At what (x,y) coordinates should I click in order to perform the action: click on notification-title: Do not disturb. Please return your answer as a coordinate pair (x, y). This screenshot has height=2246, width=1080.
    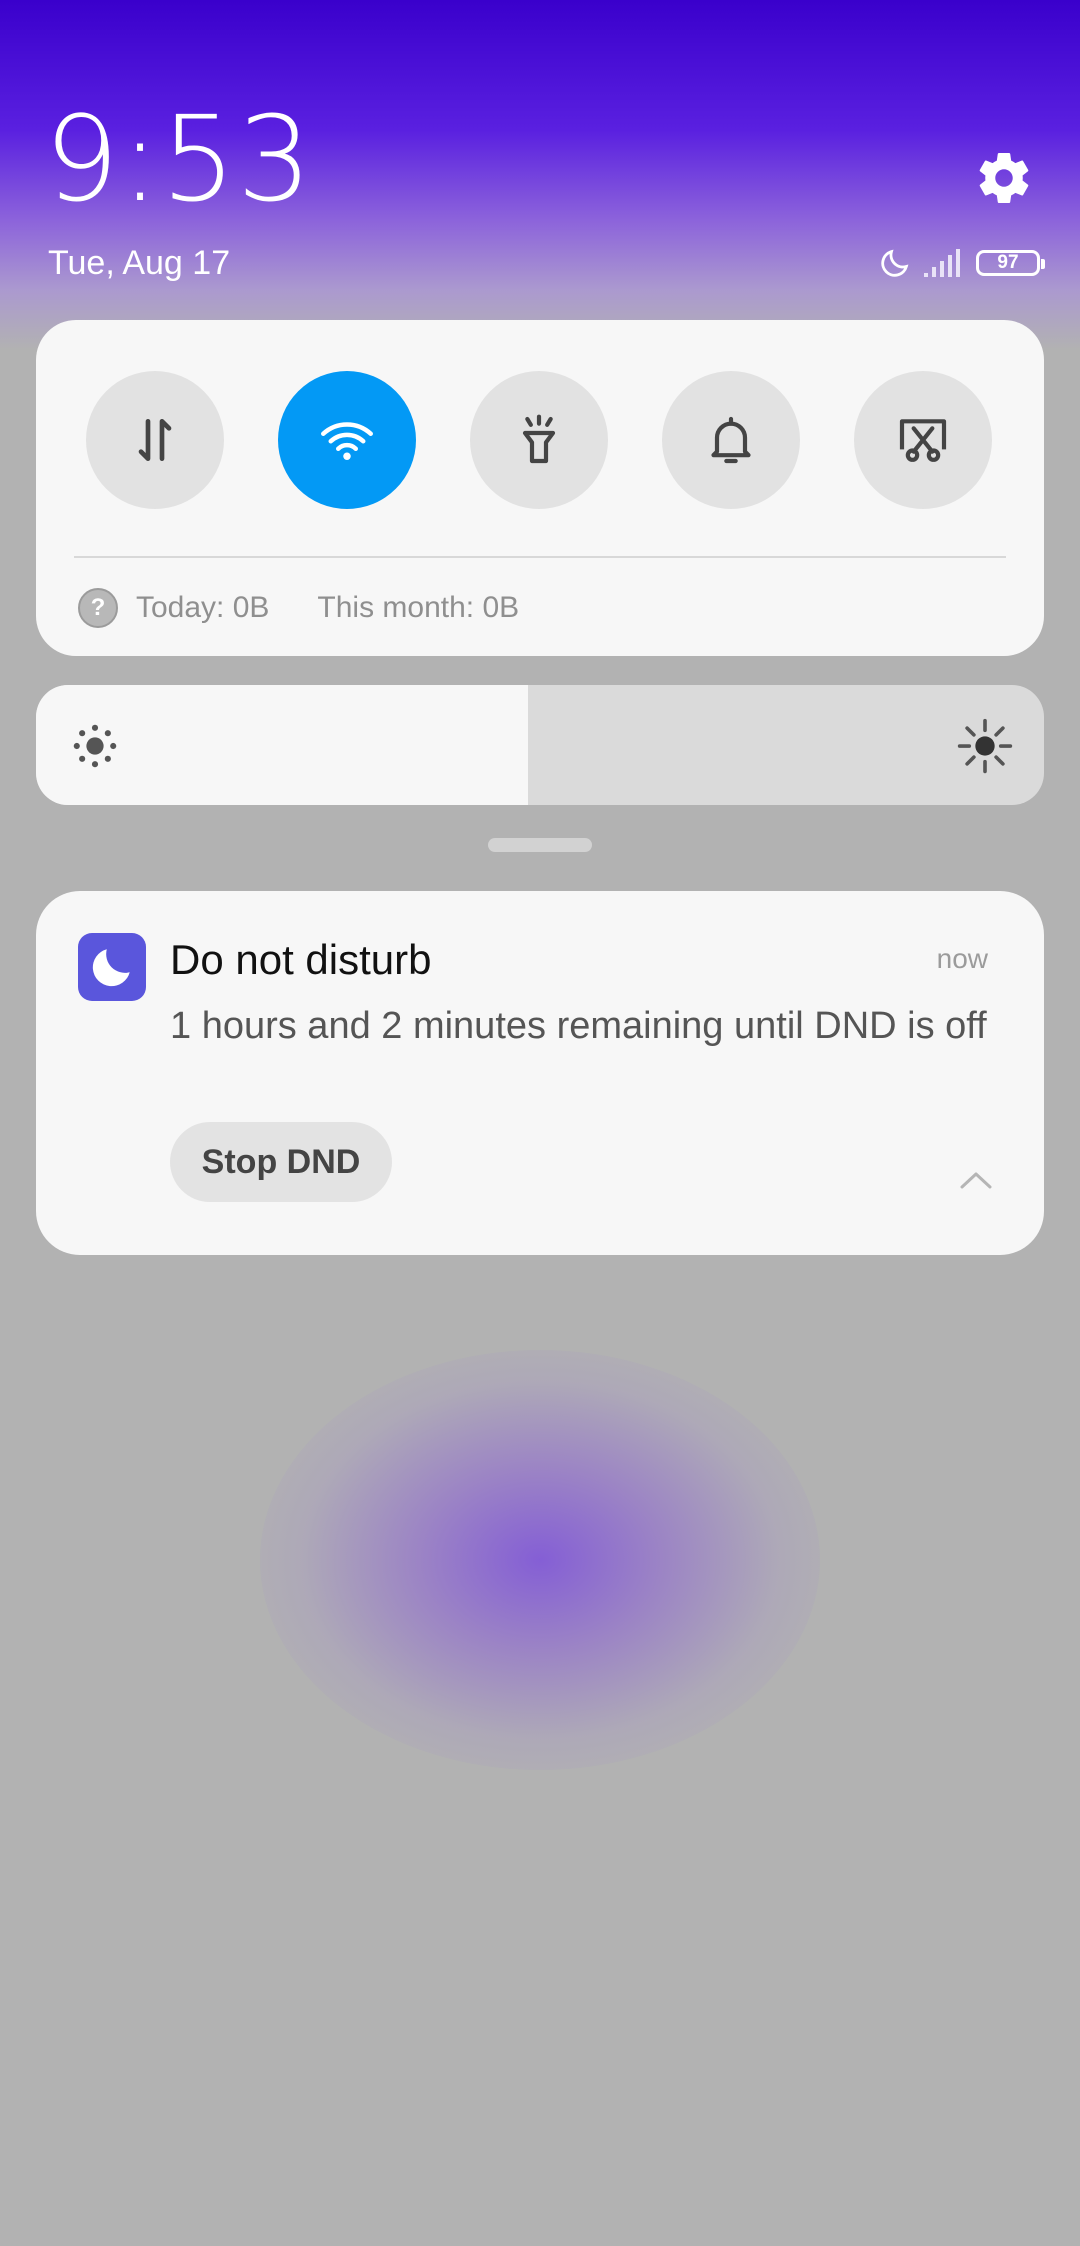
    Looking at the image, I should click on (301, 959).